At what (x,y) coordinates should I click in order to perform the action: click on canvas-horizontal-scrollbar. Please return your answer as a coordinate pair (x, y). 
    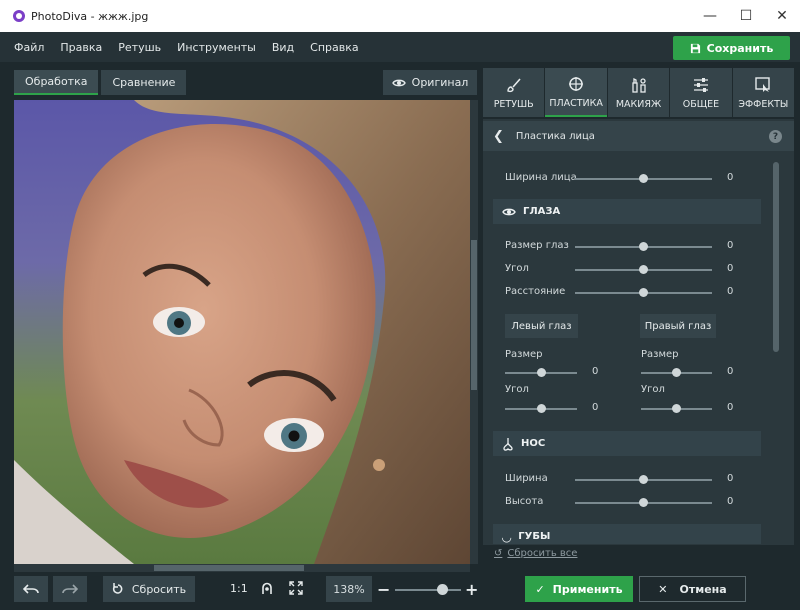
    Looking at the image, I should click on (242, 568).